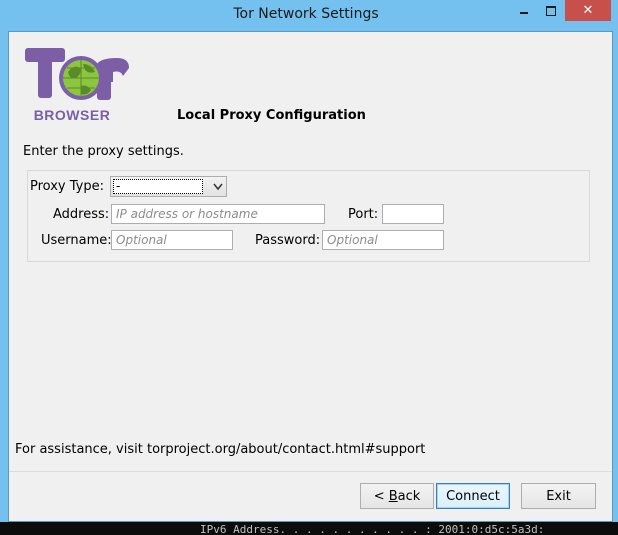 The image size is (618, 535). I want to click on back-button-mnemonic: B, so click(393, 496).